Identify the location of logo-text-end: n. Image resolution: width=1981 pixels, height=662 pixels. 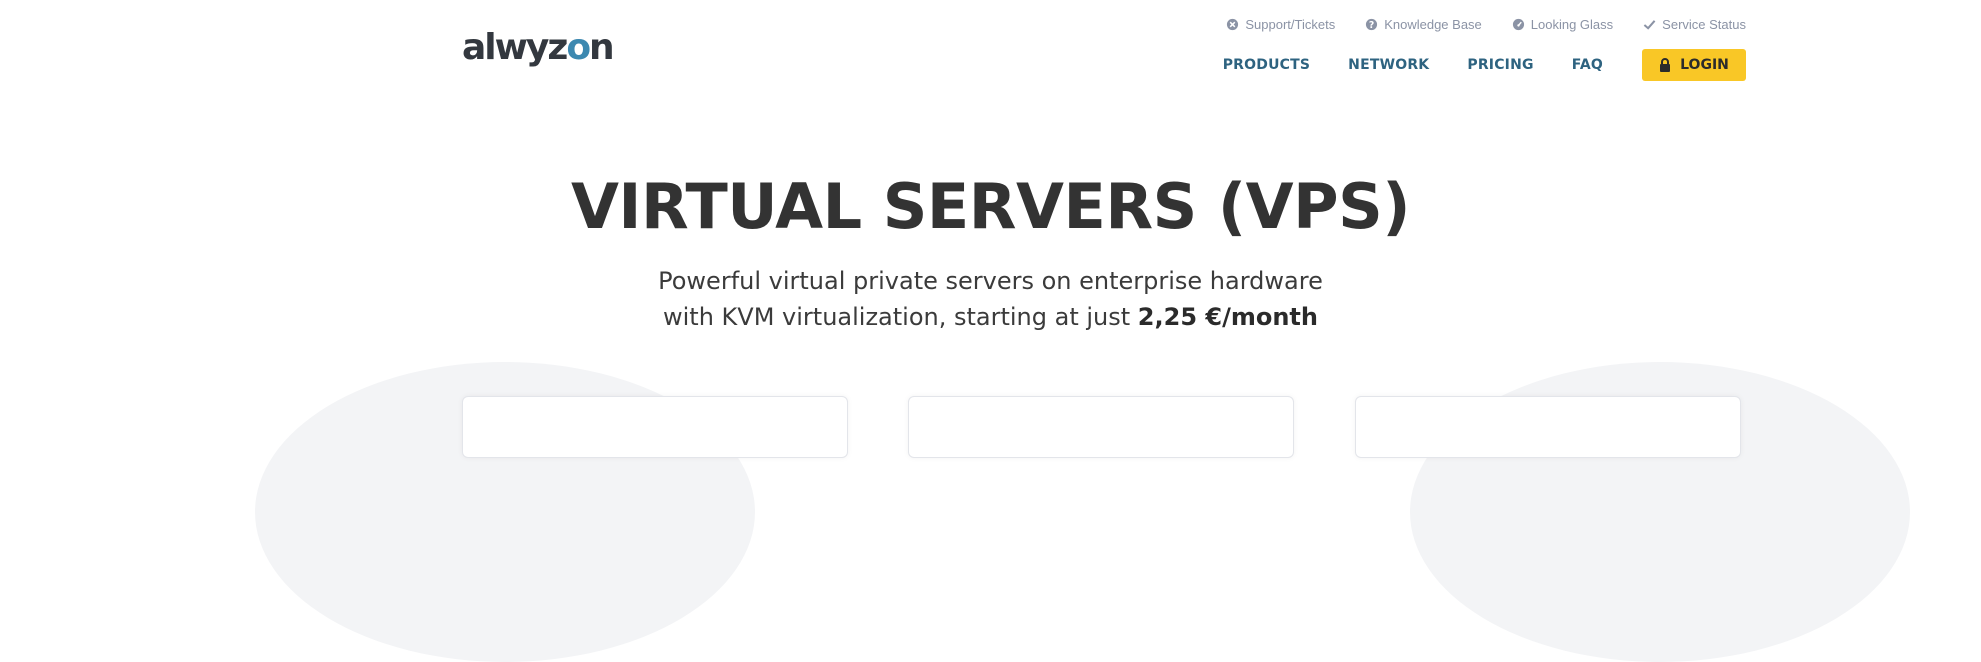
(602, 47).